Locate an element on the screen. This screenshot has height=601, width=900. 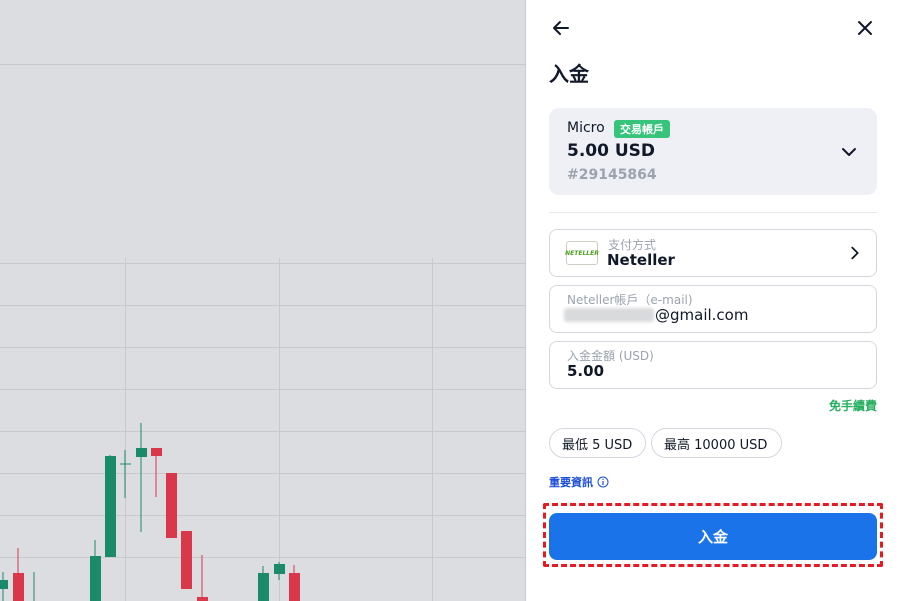
close-icon is located at coordinates (865, 28).